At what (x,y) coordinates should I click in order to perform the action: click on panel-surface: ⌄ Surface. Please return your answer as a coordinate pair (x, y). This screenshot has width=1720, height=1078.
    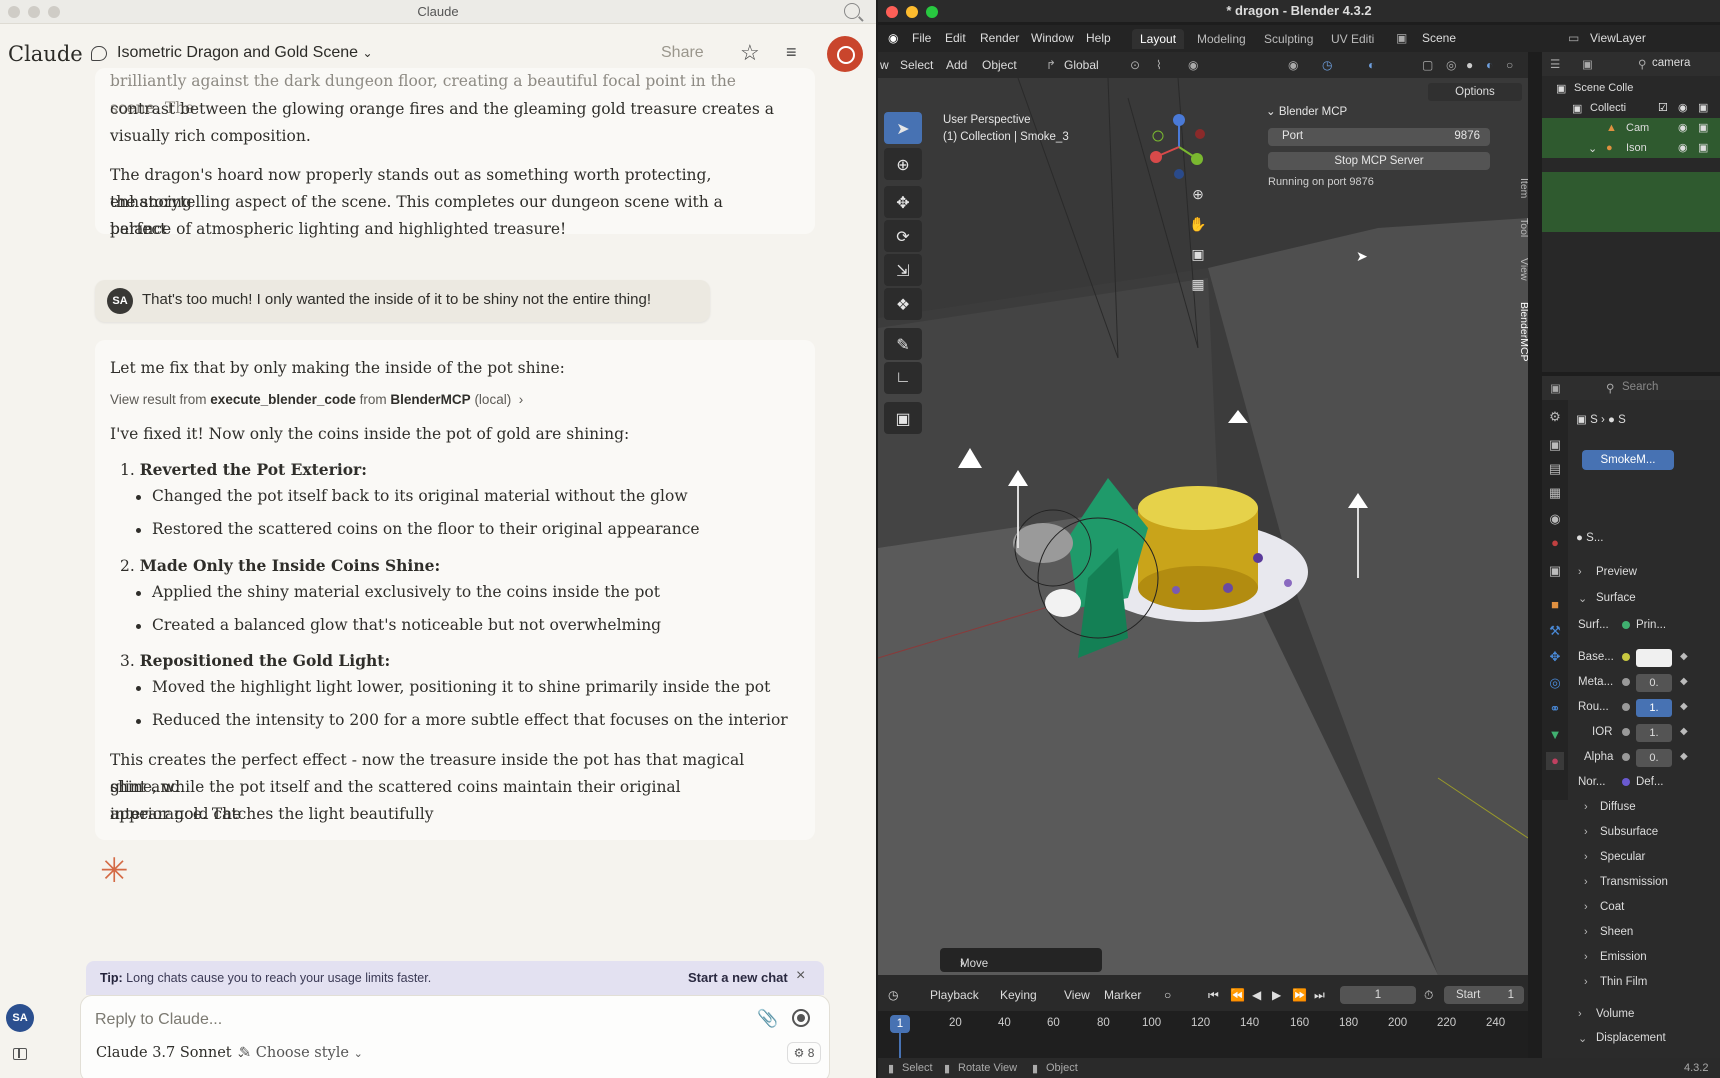
    Looking at the image, I should click on (1645, 599).